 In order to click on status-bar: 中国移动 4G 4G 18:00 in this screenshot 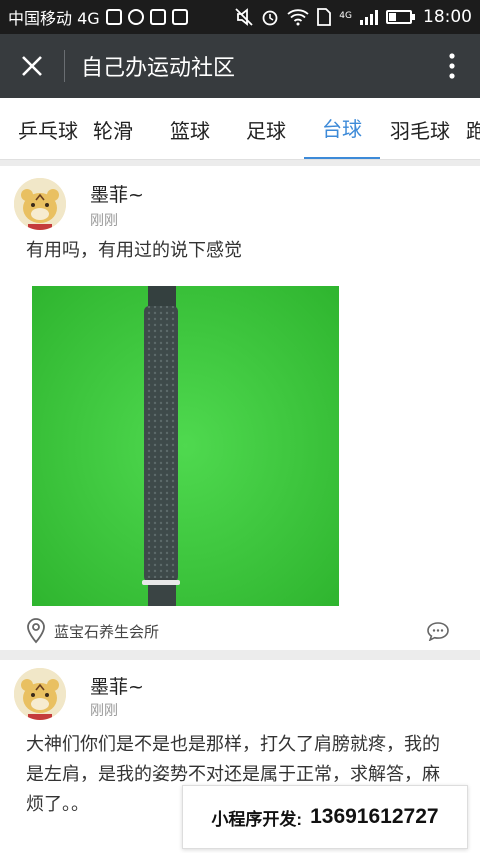, I will do `click(240, 17)`.